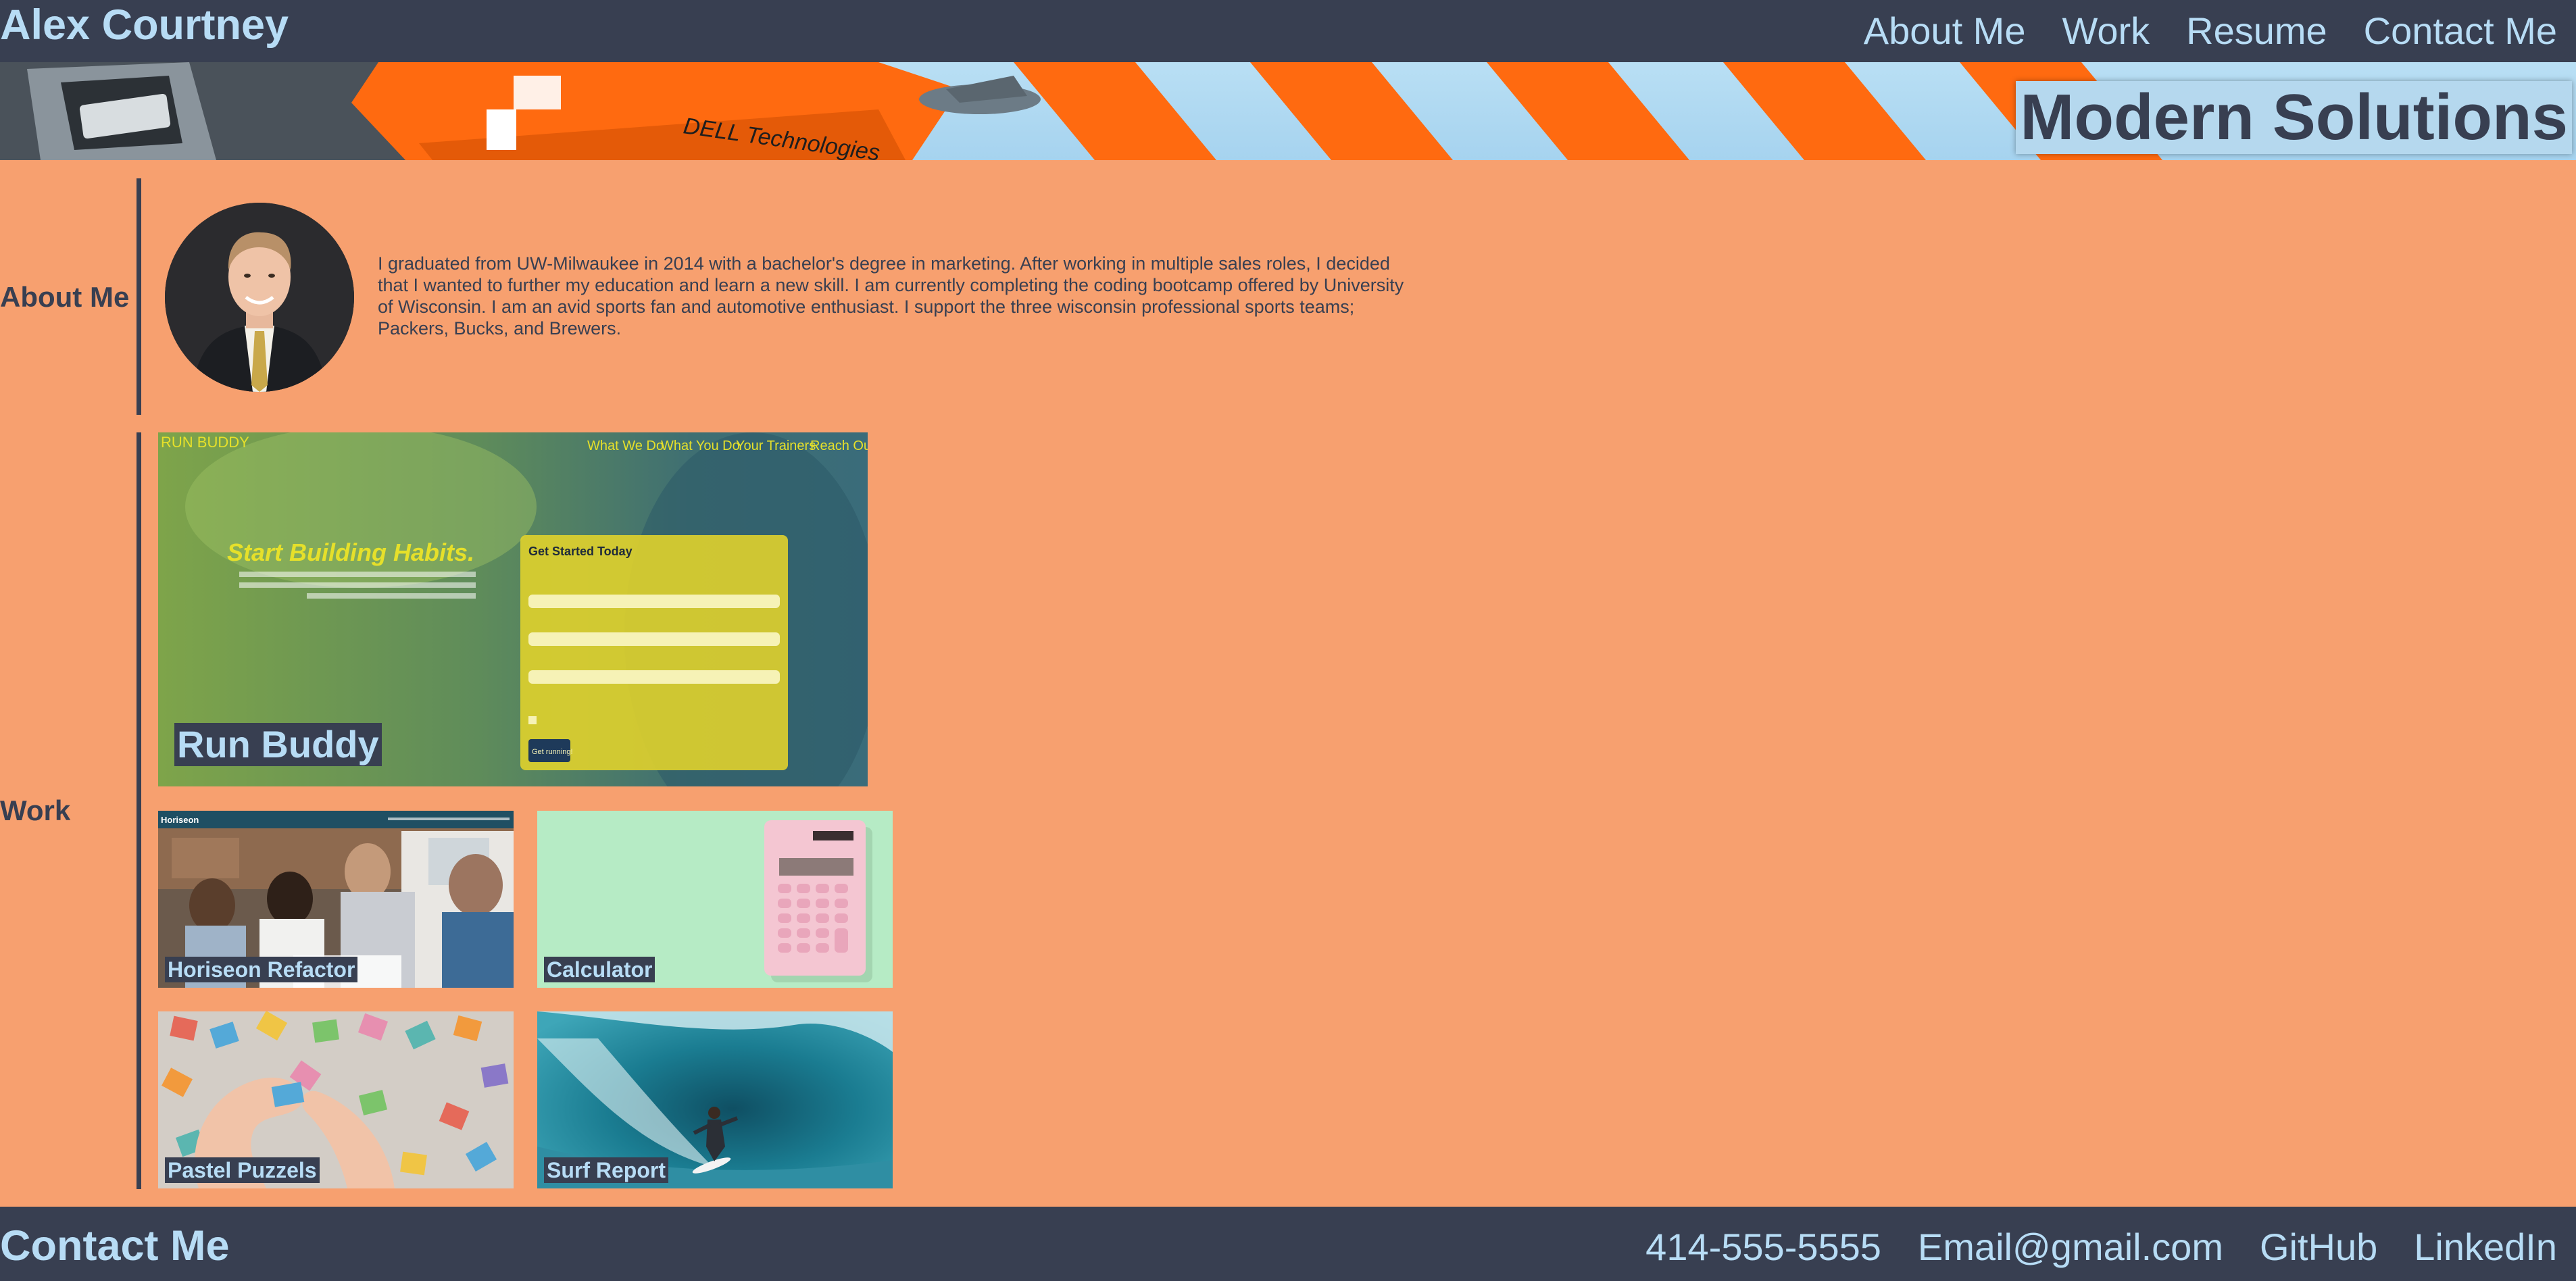 Image resolution: width=2576 pixels, height=1281 pixels. What do you see at coordinates (180, 820) in the screenshot?
I see `horiseon-brand: Horiseon` at bounding box center [180, 820].